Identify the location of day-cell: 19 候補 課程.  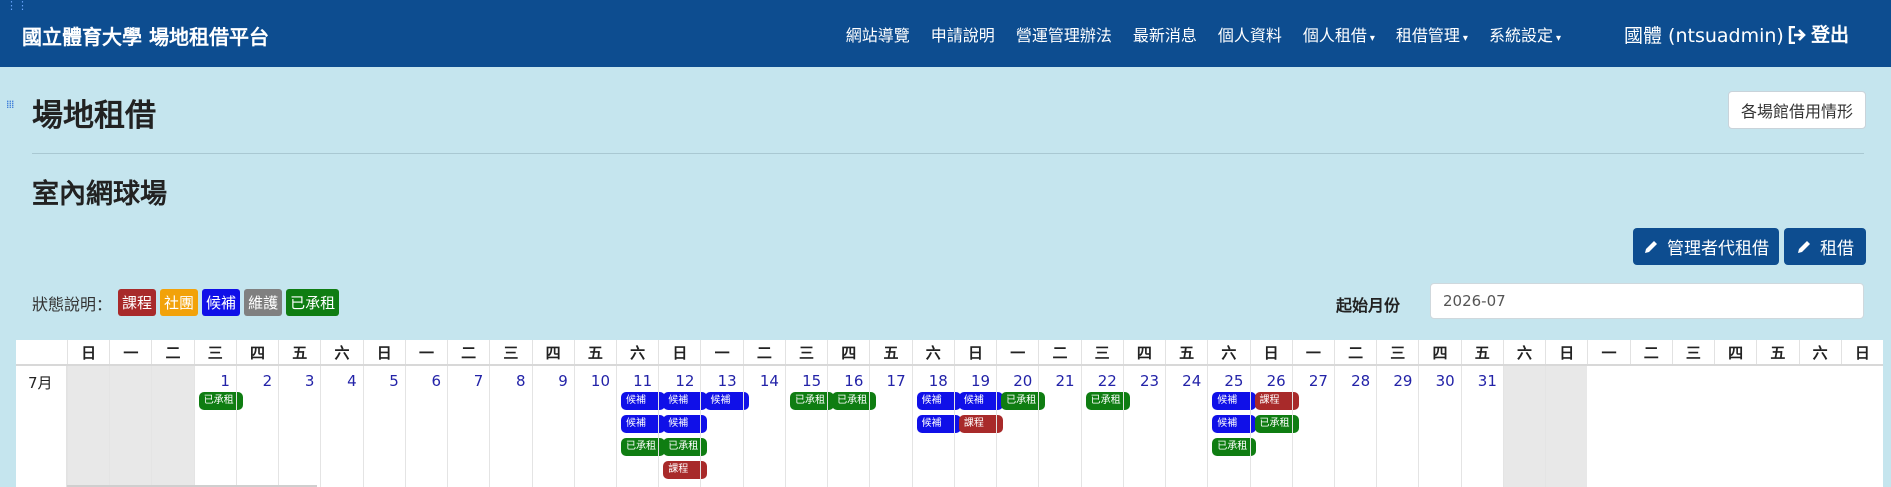
(978, 426).